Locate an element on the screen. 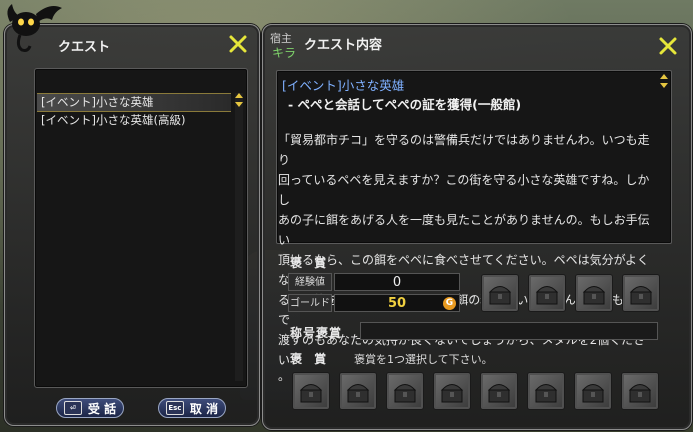 Image resolution: width=693 pixels, height=432 pixels. description-line: 回っているペペを見えますか？この街を守る小さな英雄ですね。しかし is located at coordinates (464, 190).